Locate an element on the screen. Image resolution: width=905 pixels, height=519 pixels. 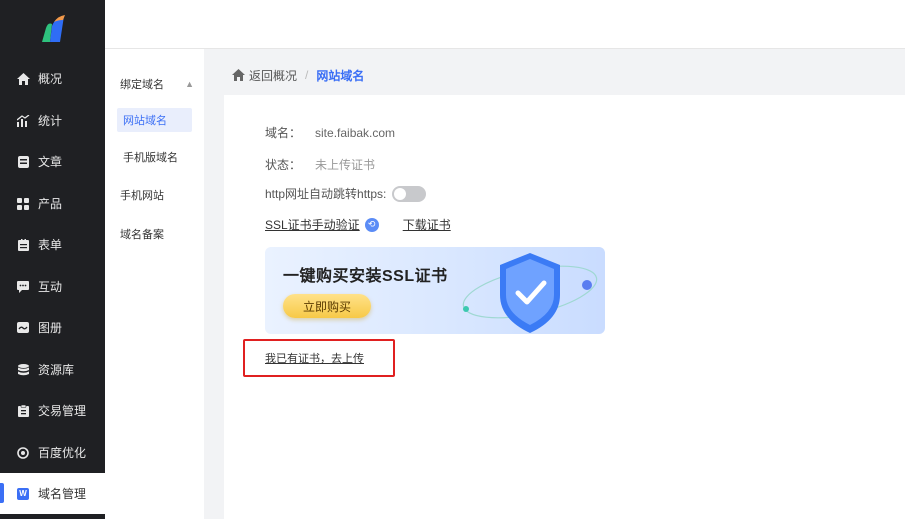
sidebar-item-interaction: 互动 is located at coordinates (52, 286).